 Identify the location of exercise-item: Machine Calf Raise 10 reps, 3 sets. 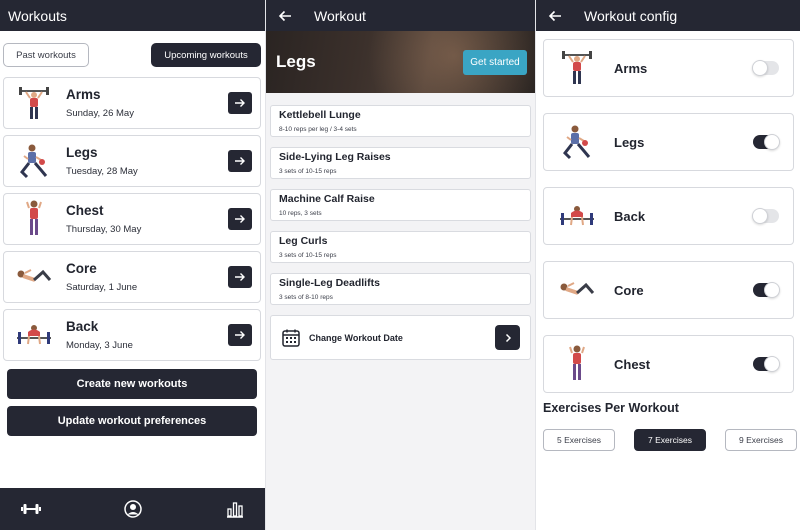
(400, 205).